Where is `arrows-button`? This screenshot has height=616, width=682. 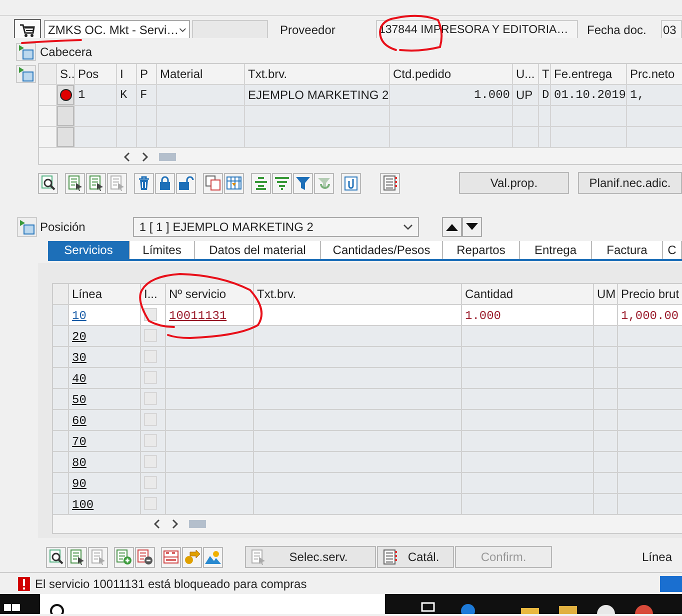 arrows-button is located at coordinates (192, 557).